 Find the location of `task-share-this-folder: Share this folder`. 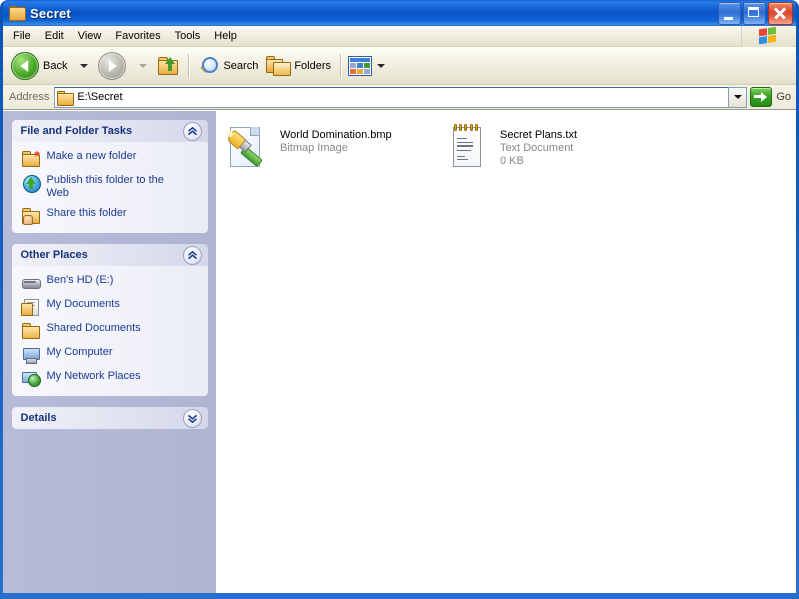

task-share-this-folder: Share this folder is located at coordinates (110, 215).